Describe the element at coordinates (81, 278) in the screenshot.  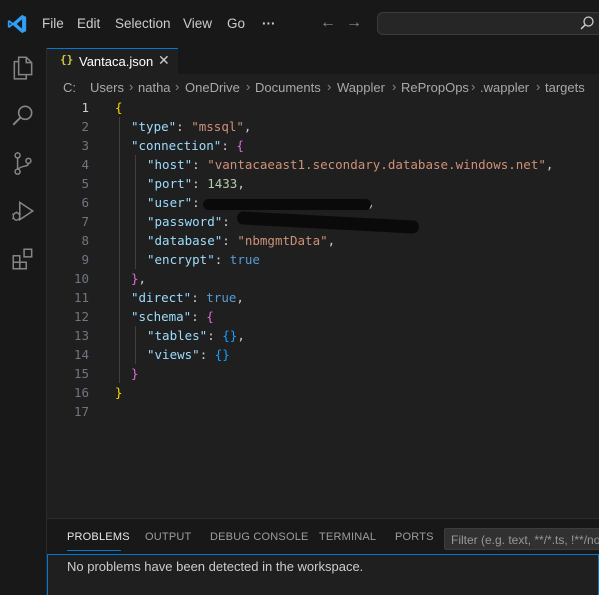
I see `line-number: 10` at that location.